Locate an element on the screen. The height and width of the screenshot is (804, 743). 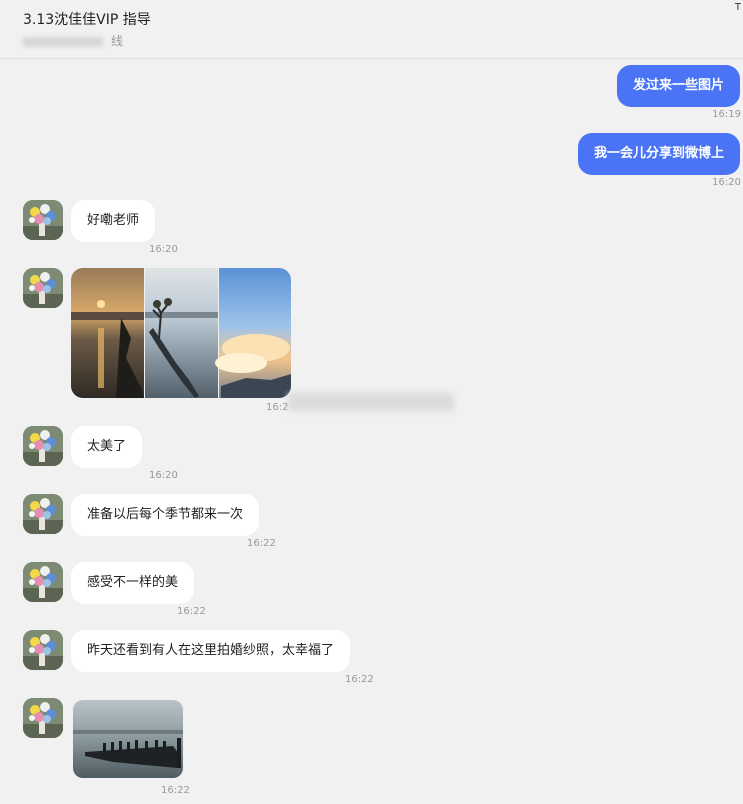
message-bubble-incoming: 感受不一样的美 is located at coordinates (133, 583).